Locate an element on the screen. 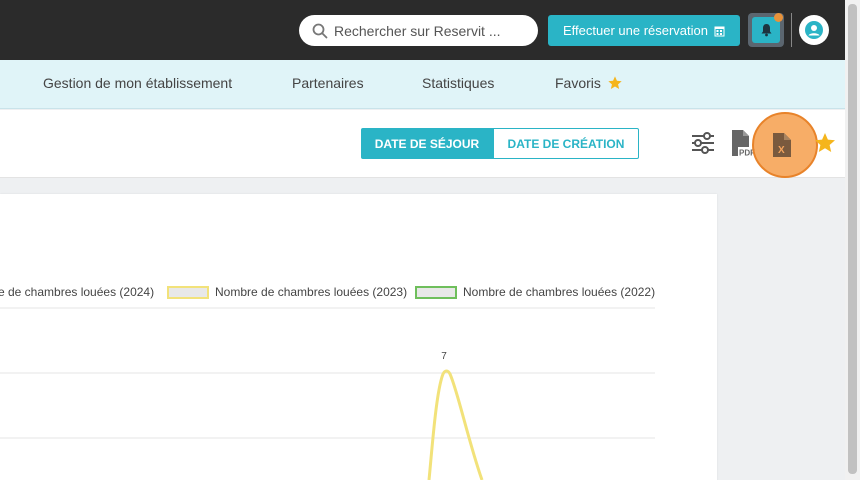 This screenshot has width=860, height=480. nav-item-label: Statistiques is located at coordinates (458, 83).